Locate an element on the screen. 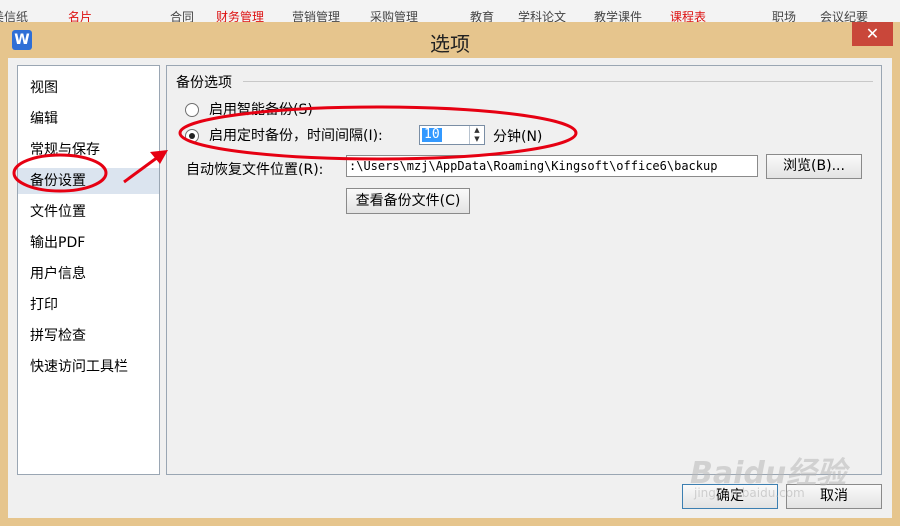  bg-tab: 教育 is located at coordinates (482, 16).